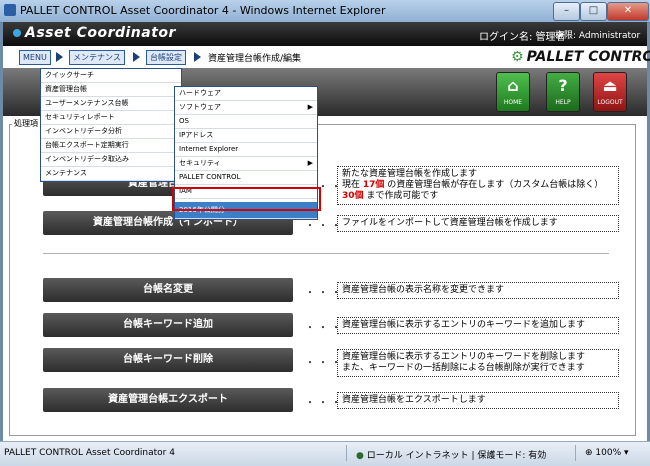 This screenshot has width=650, height=466. I want to click on submenu-item-security: セキュリティ ▶, so click(246, 164).